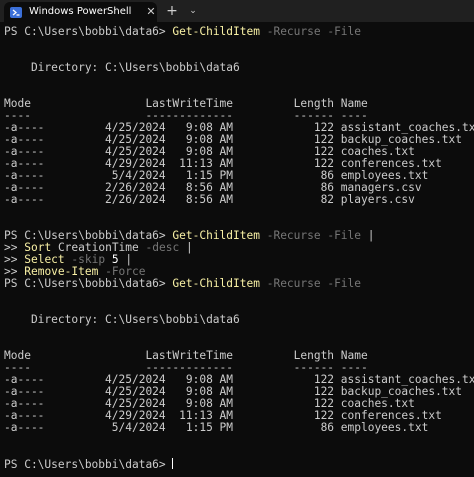 Image resolution: width=474 pixels, height=477 pixels. What do you see at coordinates (173, 463) in the screenshot?
I see `text-cursor` at bounding box center [173, 463].